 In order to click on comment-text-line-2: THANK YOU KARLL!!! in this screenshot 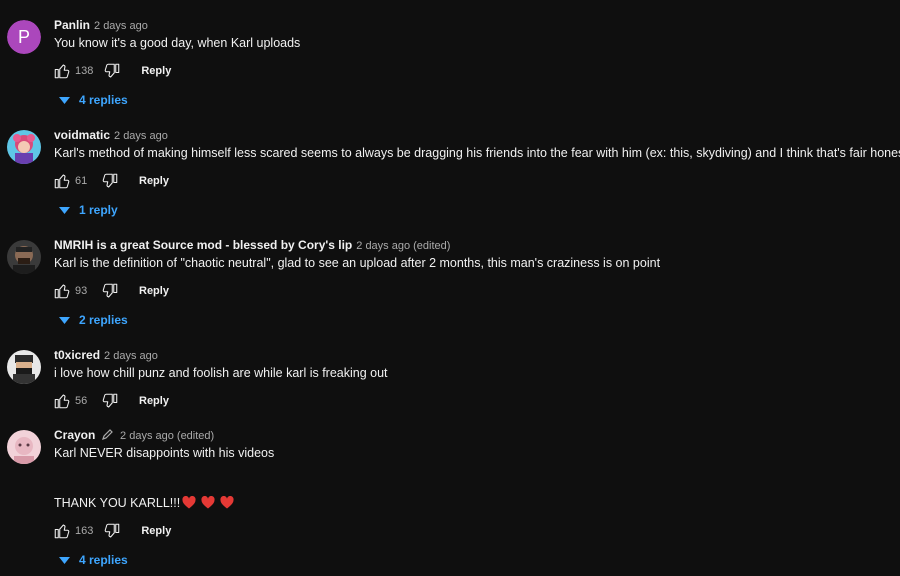, I will do `click(144, 503)`.